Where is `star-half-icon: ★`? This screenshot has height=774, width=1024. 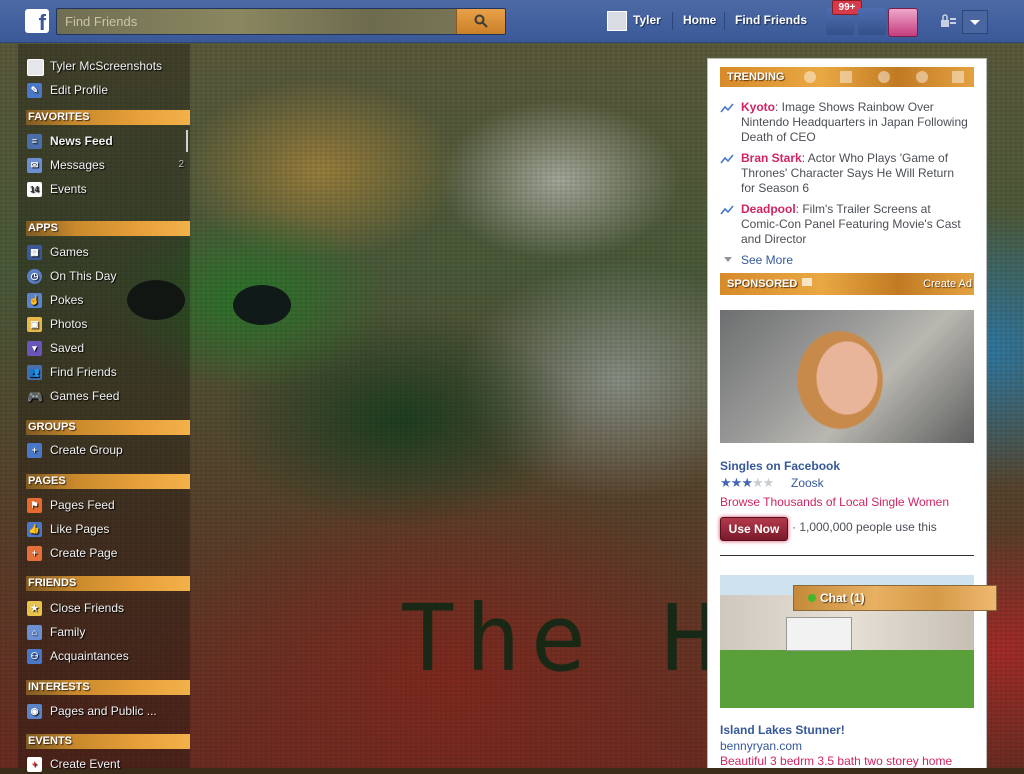 star-half-icon: ★ is located at coordinates (747, 482).